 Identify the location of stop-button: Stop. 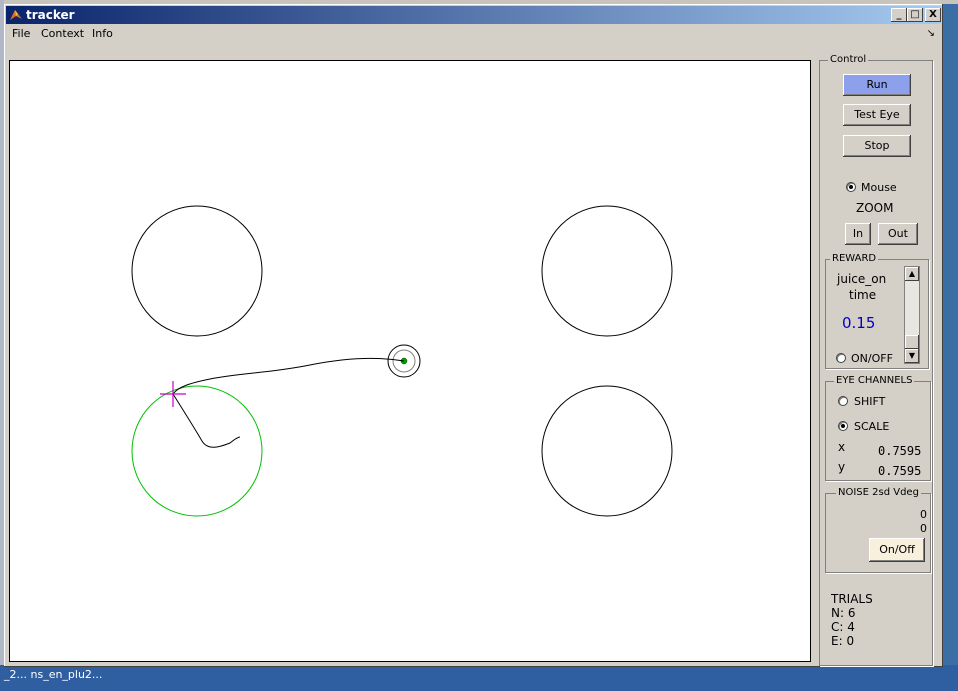
(877, 146).